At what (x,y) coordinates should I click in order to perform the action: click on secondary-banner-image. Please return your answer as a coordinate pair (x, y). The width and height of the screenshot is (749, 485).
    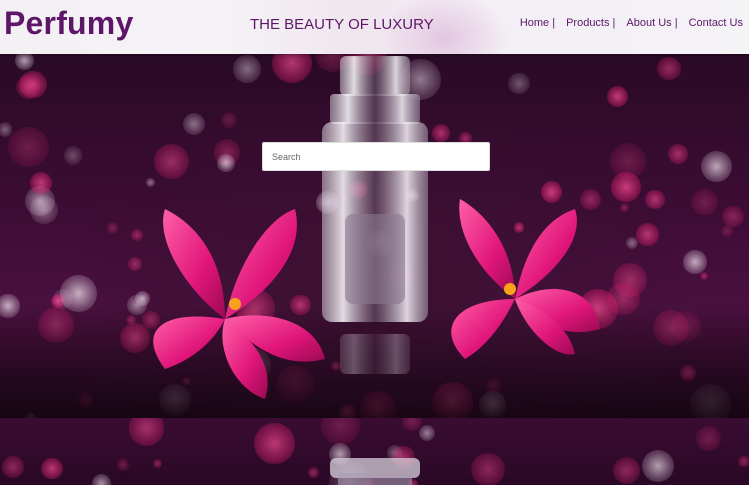
    Looking at the image, I should click on (374, 451).